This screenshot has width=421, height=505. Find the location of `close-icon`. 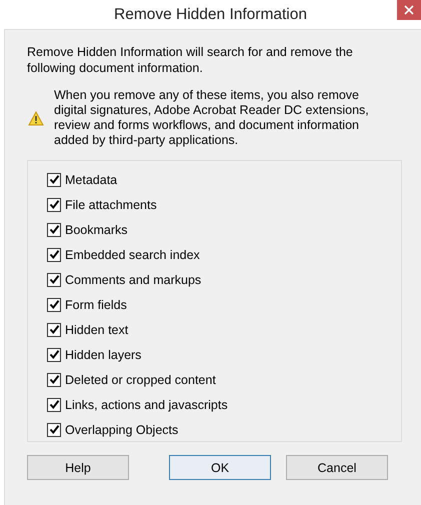

close-icon is located at coordinates (409, 10).